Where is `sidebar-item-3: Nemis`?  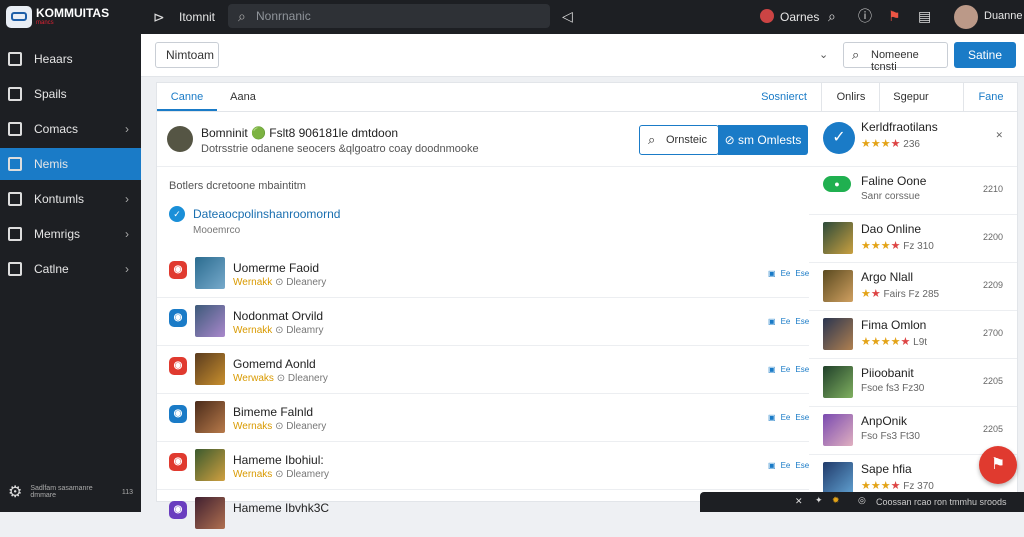
sidebar-item-3: Nemis is located at coordinates (70, 164).